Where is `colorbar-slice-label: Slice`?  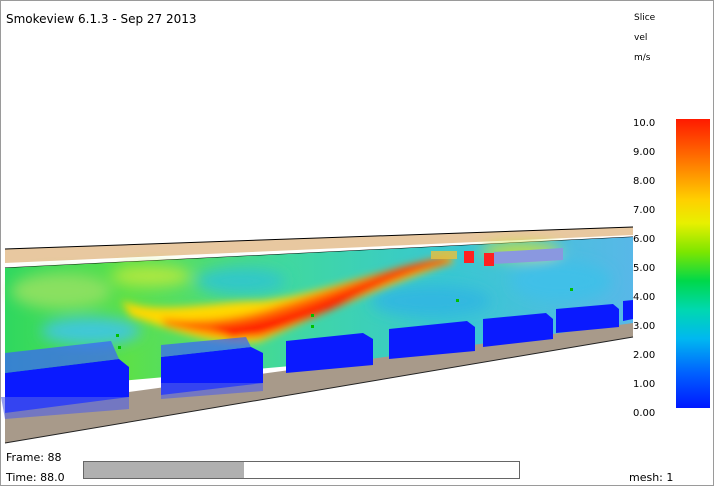 colorbar-slice-label: Slice is located at coordinates (645, 18).